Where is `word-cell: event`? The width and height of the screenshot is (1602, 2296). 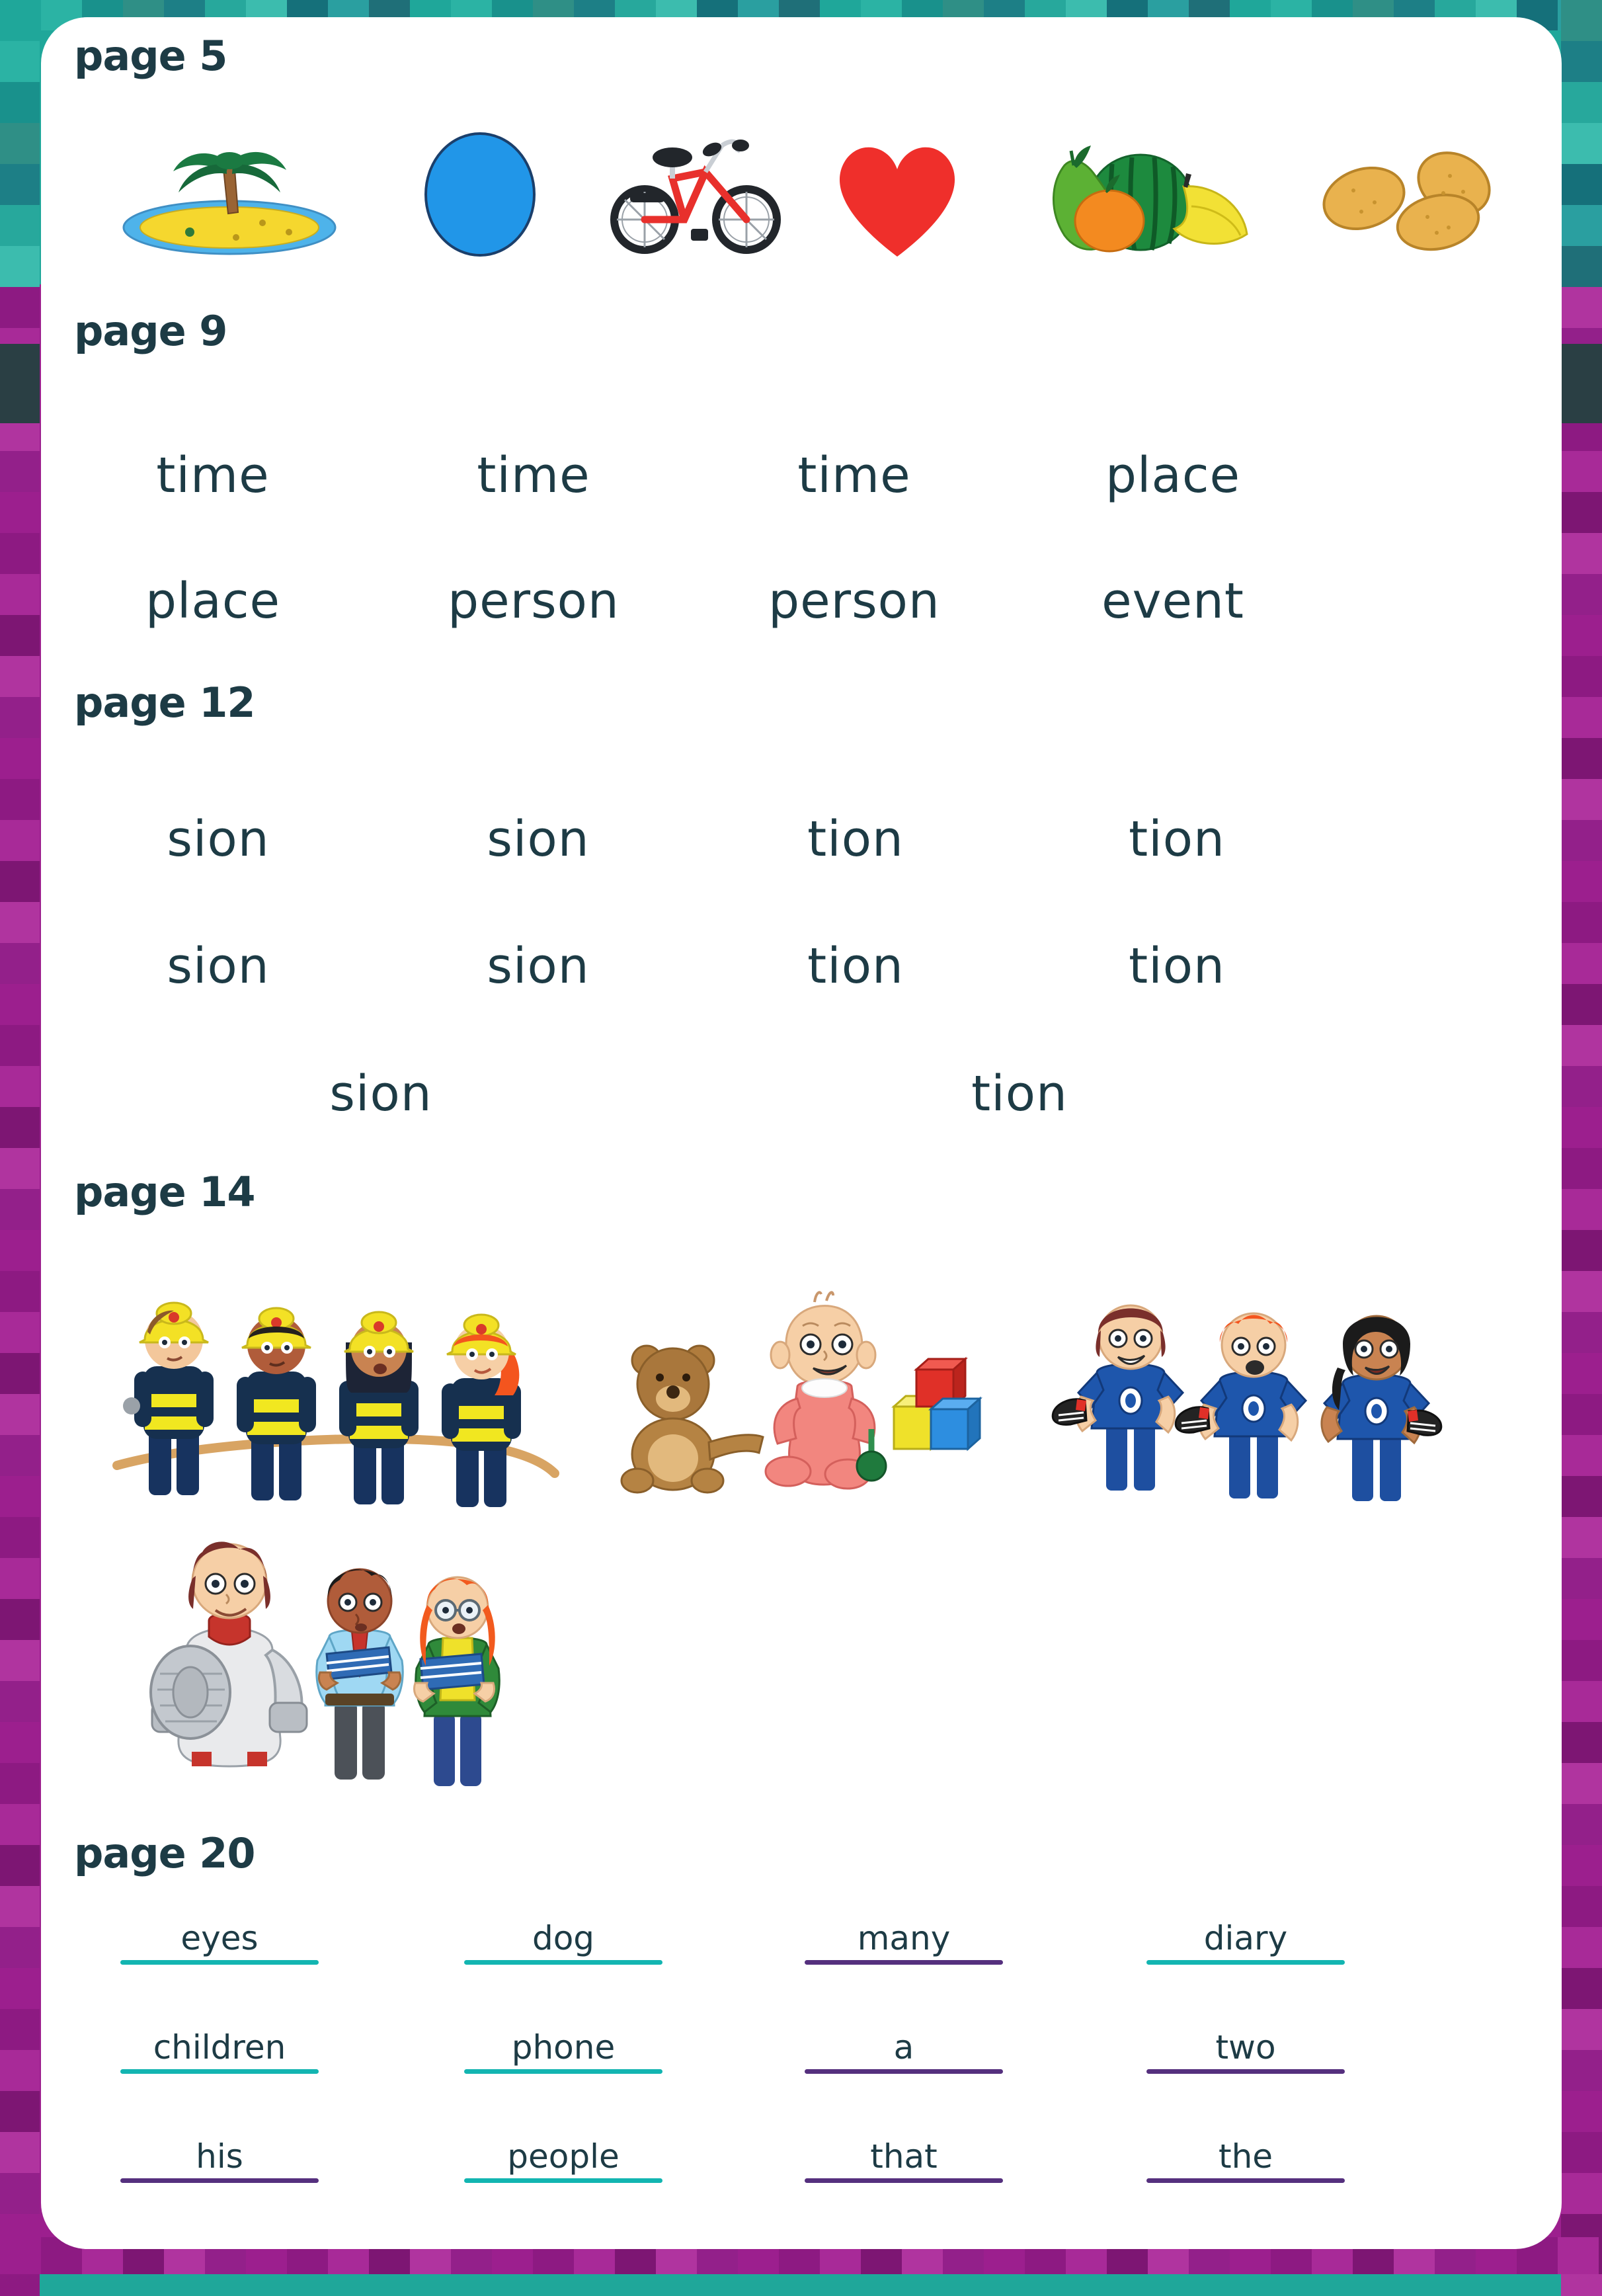 word-cell: event is located at coordinates (1172, 601).